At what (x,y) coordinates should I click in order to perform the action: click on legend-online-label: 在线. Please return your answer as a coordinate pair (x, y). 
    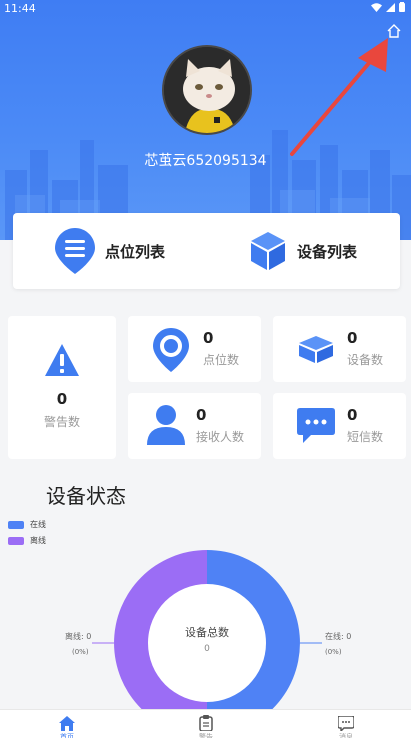
    Looking at the image, I should click on (38, 524).